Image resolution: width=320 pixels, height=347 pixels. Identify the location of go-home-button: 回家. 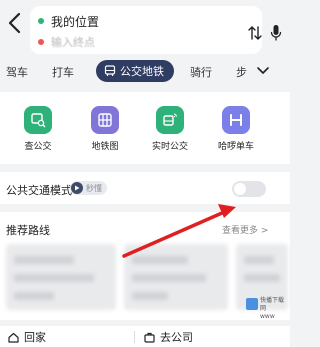
(27, 337).